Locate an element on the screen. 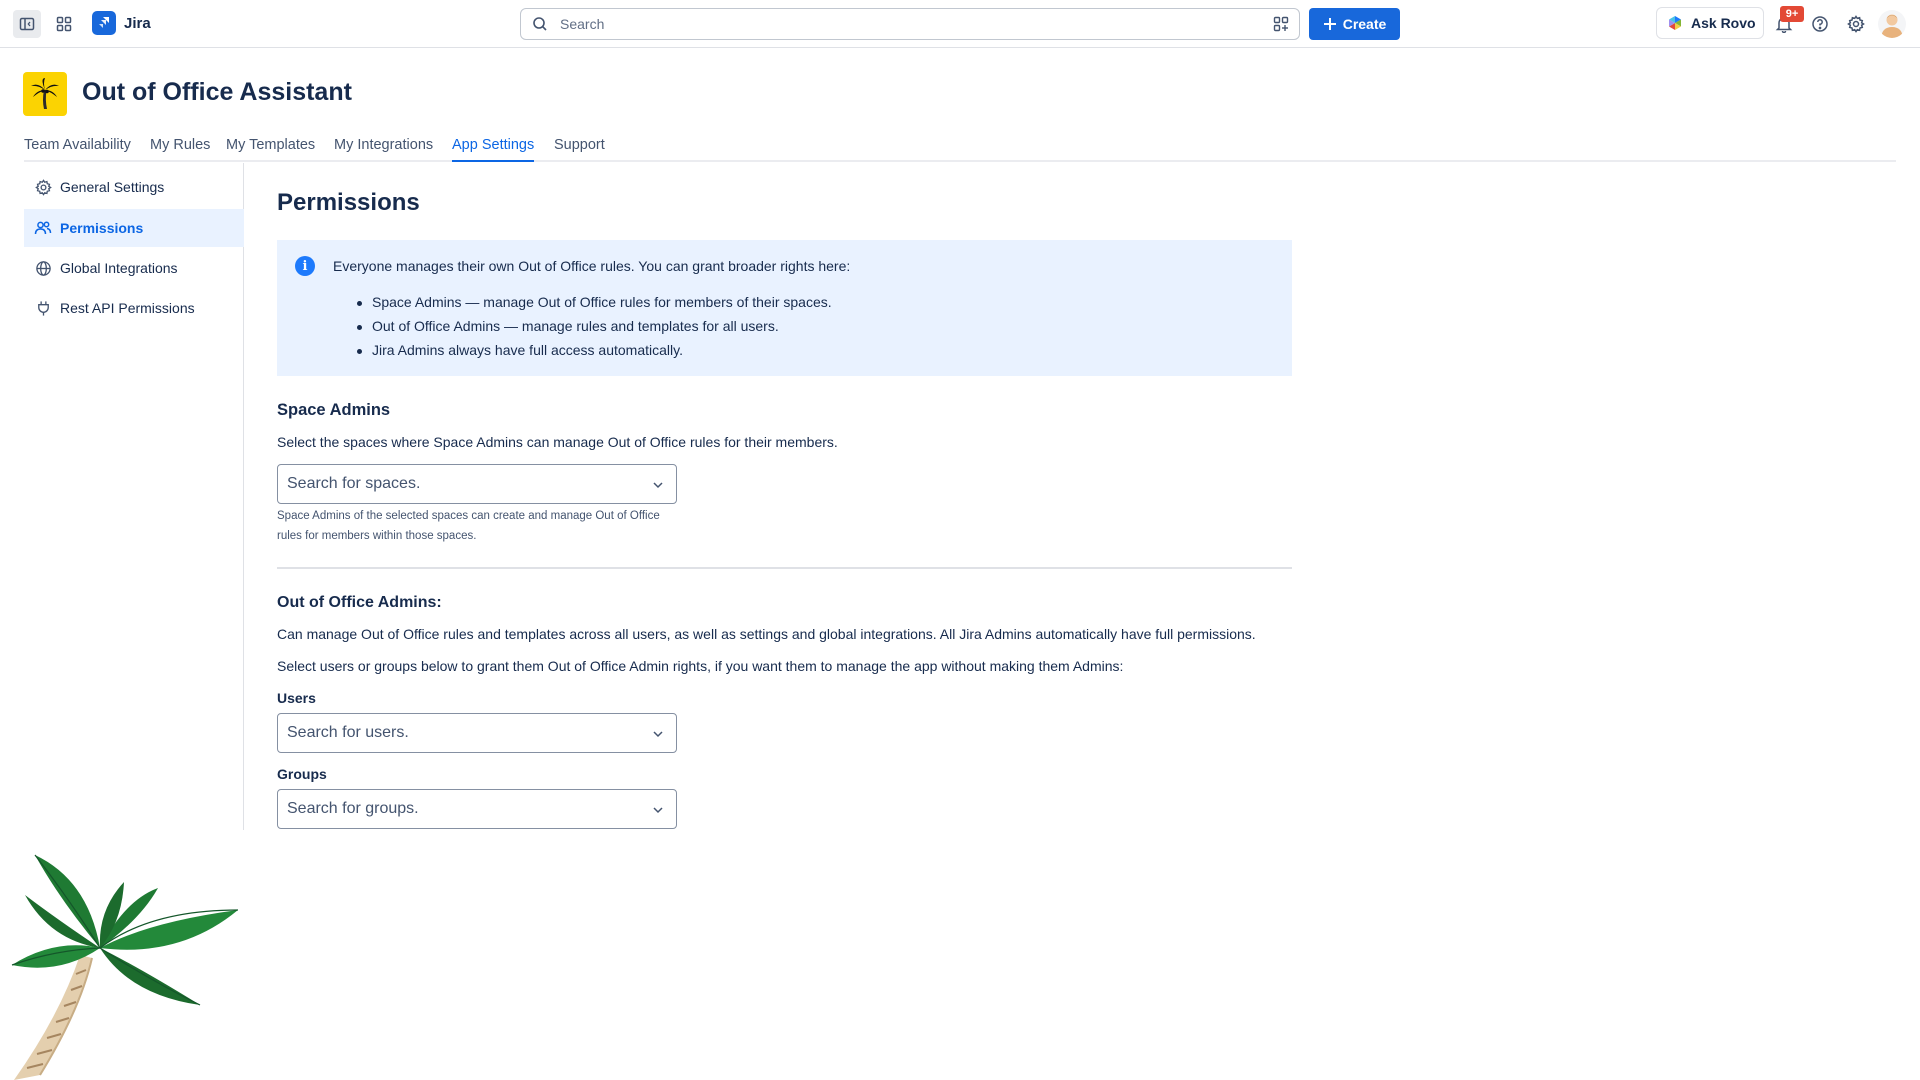 Image resolution: width=1920 pixels, height=1080 pixels. app-switcher-icon is located at coordinates (64, 24).